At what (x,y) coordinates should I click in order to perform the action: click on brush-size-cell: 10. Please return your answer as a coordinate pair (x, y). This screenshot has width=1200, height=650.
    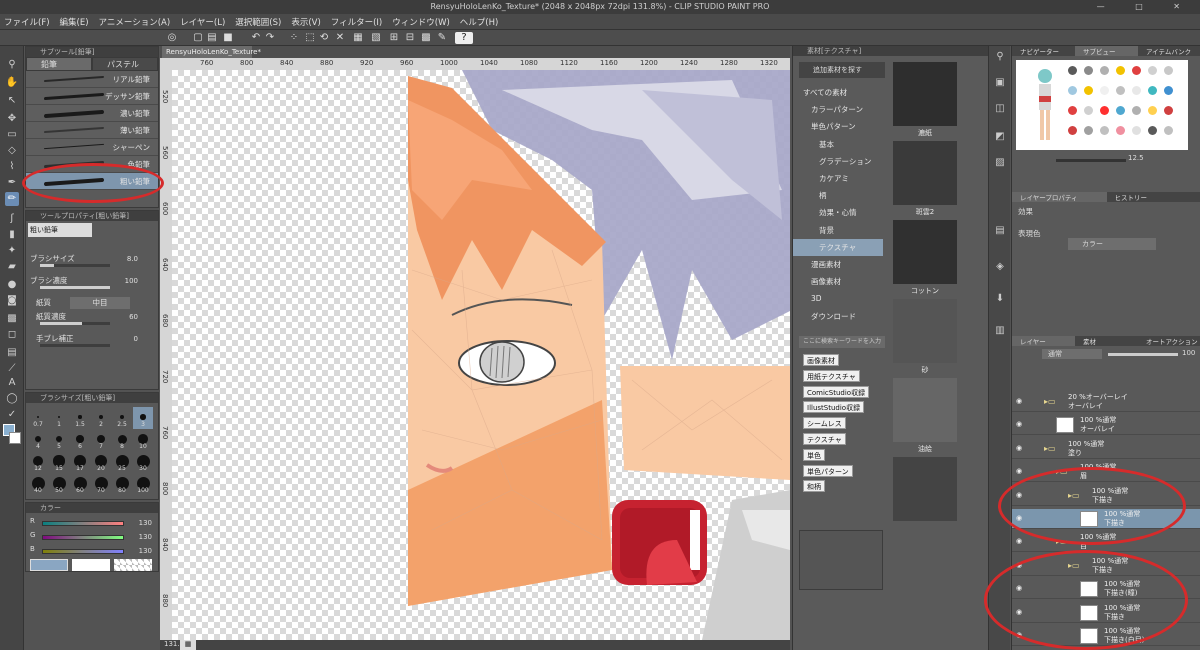
    Looking at the image, I should click on (143, 440).